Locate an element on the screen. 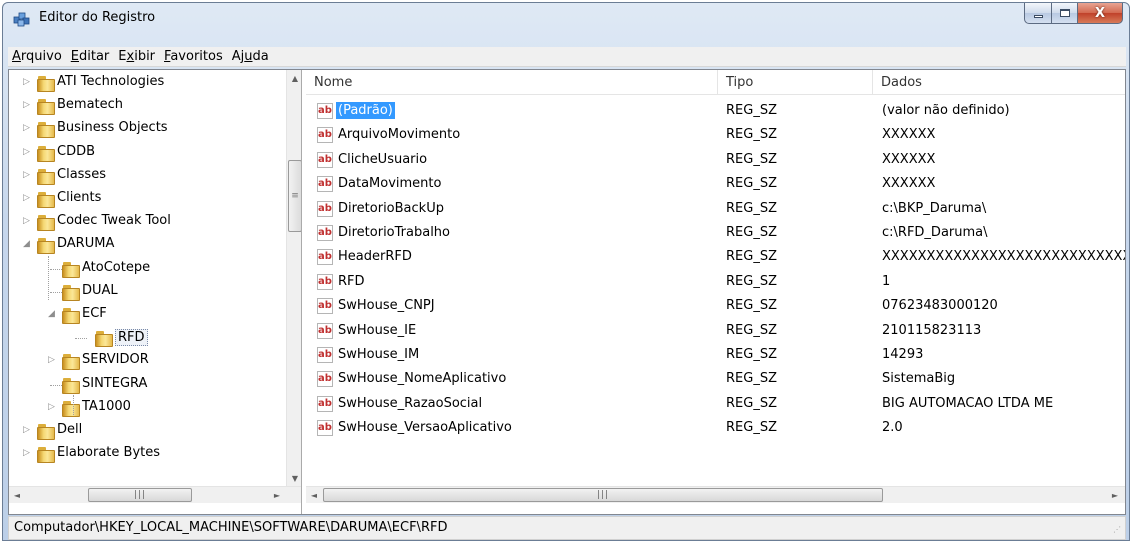  tree-item-label: Clients is located at coordinates (79, 197).